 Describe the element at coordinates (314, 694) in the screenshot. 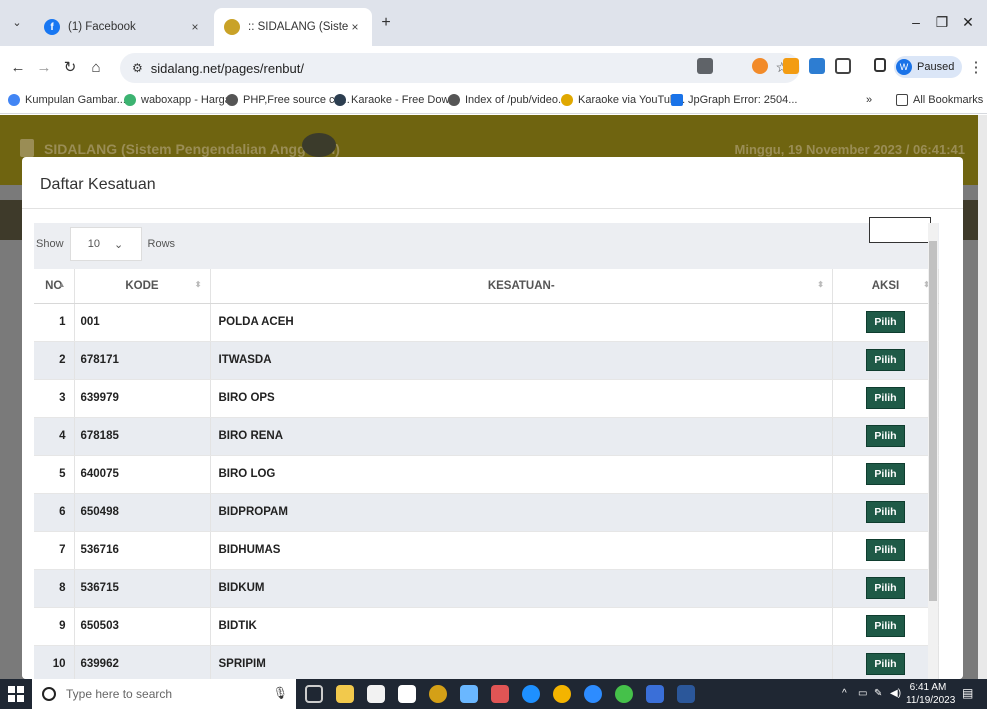

I see `task-view-icon` at that location.